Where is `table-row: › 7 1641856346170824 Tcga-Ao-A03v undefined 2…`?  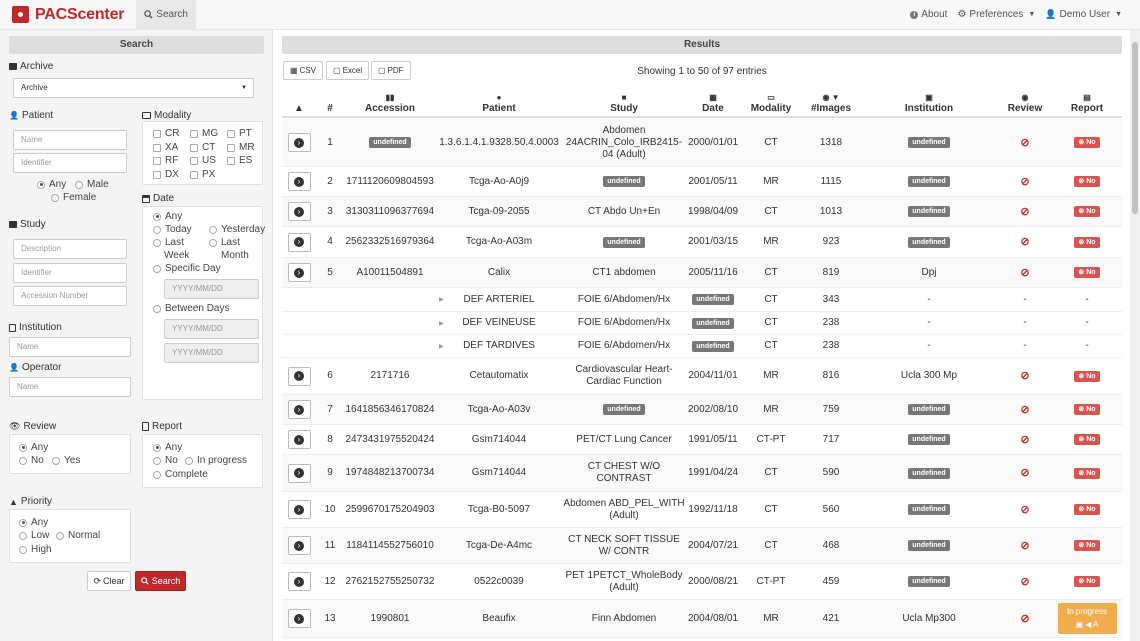 table-row: › 7 1641856346170824 Tcga-Ao-A03v undefined 2… is located at coordinates (702, 410).